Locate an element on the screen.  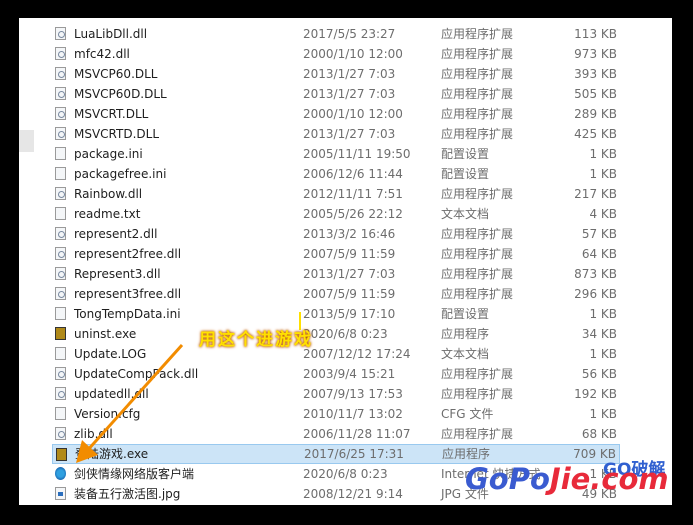
watermark-logo: GoPoJie.com is located at coordinates (567, 479).